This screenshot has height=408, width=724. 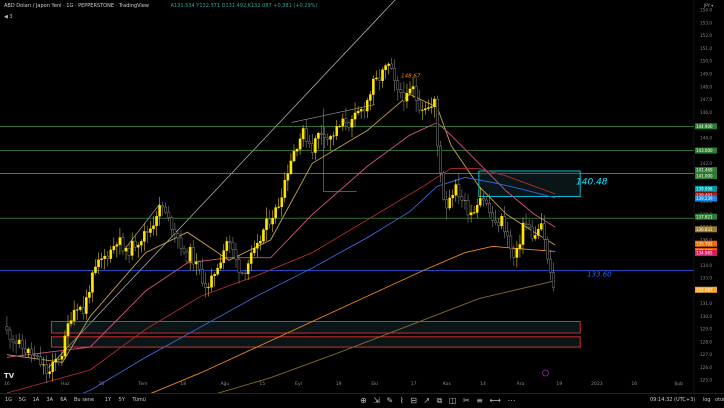 What do you see at coordinates (414, 384) in the screenshot?
I see `x-tick-label: 17` at bounding box center [414, 384].